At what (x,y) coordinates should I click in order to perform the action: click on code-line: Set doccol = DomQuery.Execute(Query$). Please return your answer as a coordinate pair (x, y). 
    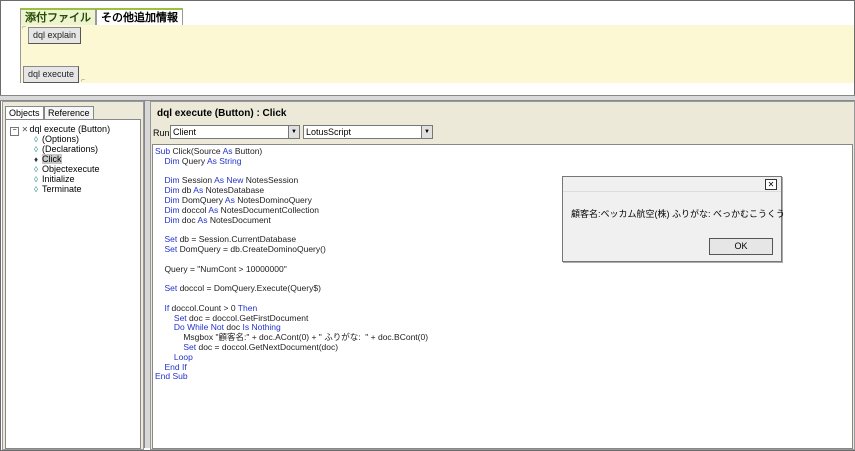
    Looking at the image, I should click on (242, 288).